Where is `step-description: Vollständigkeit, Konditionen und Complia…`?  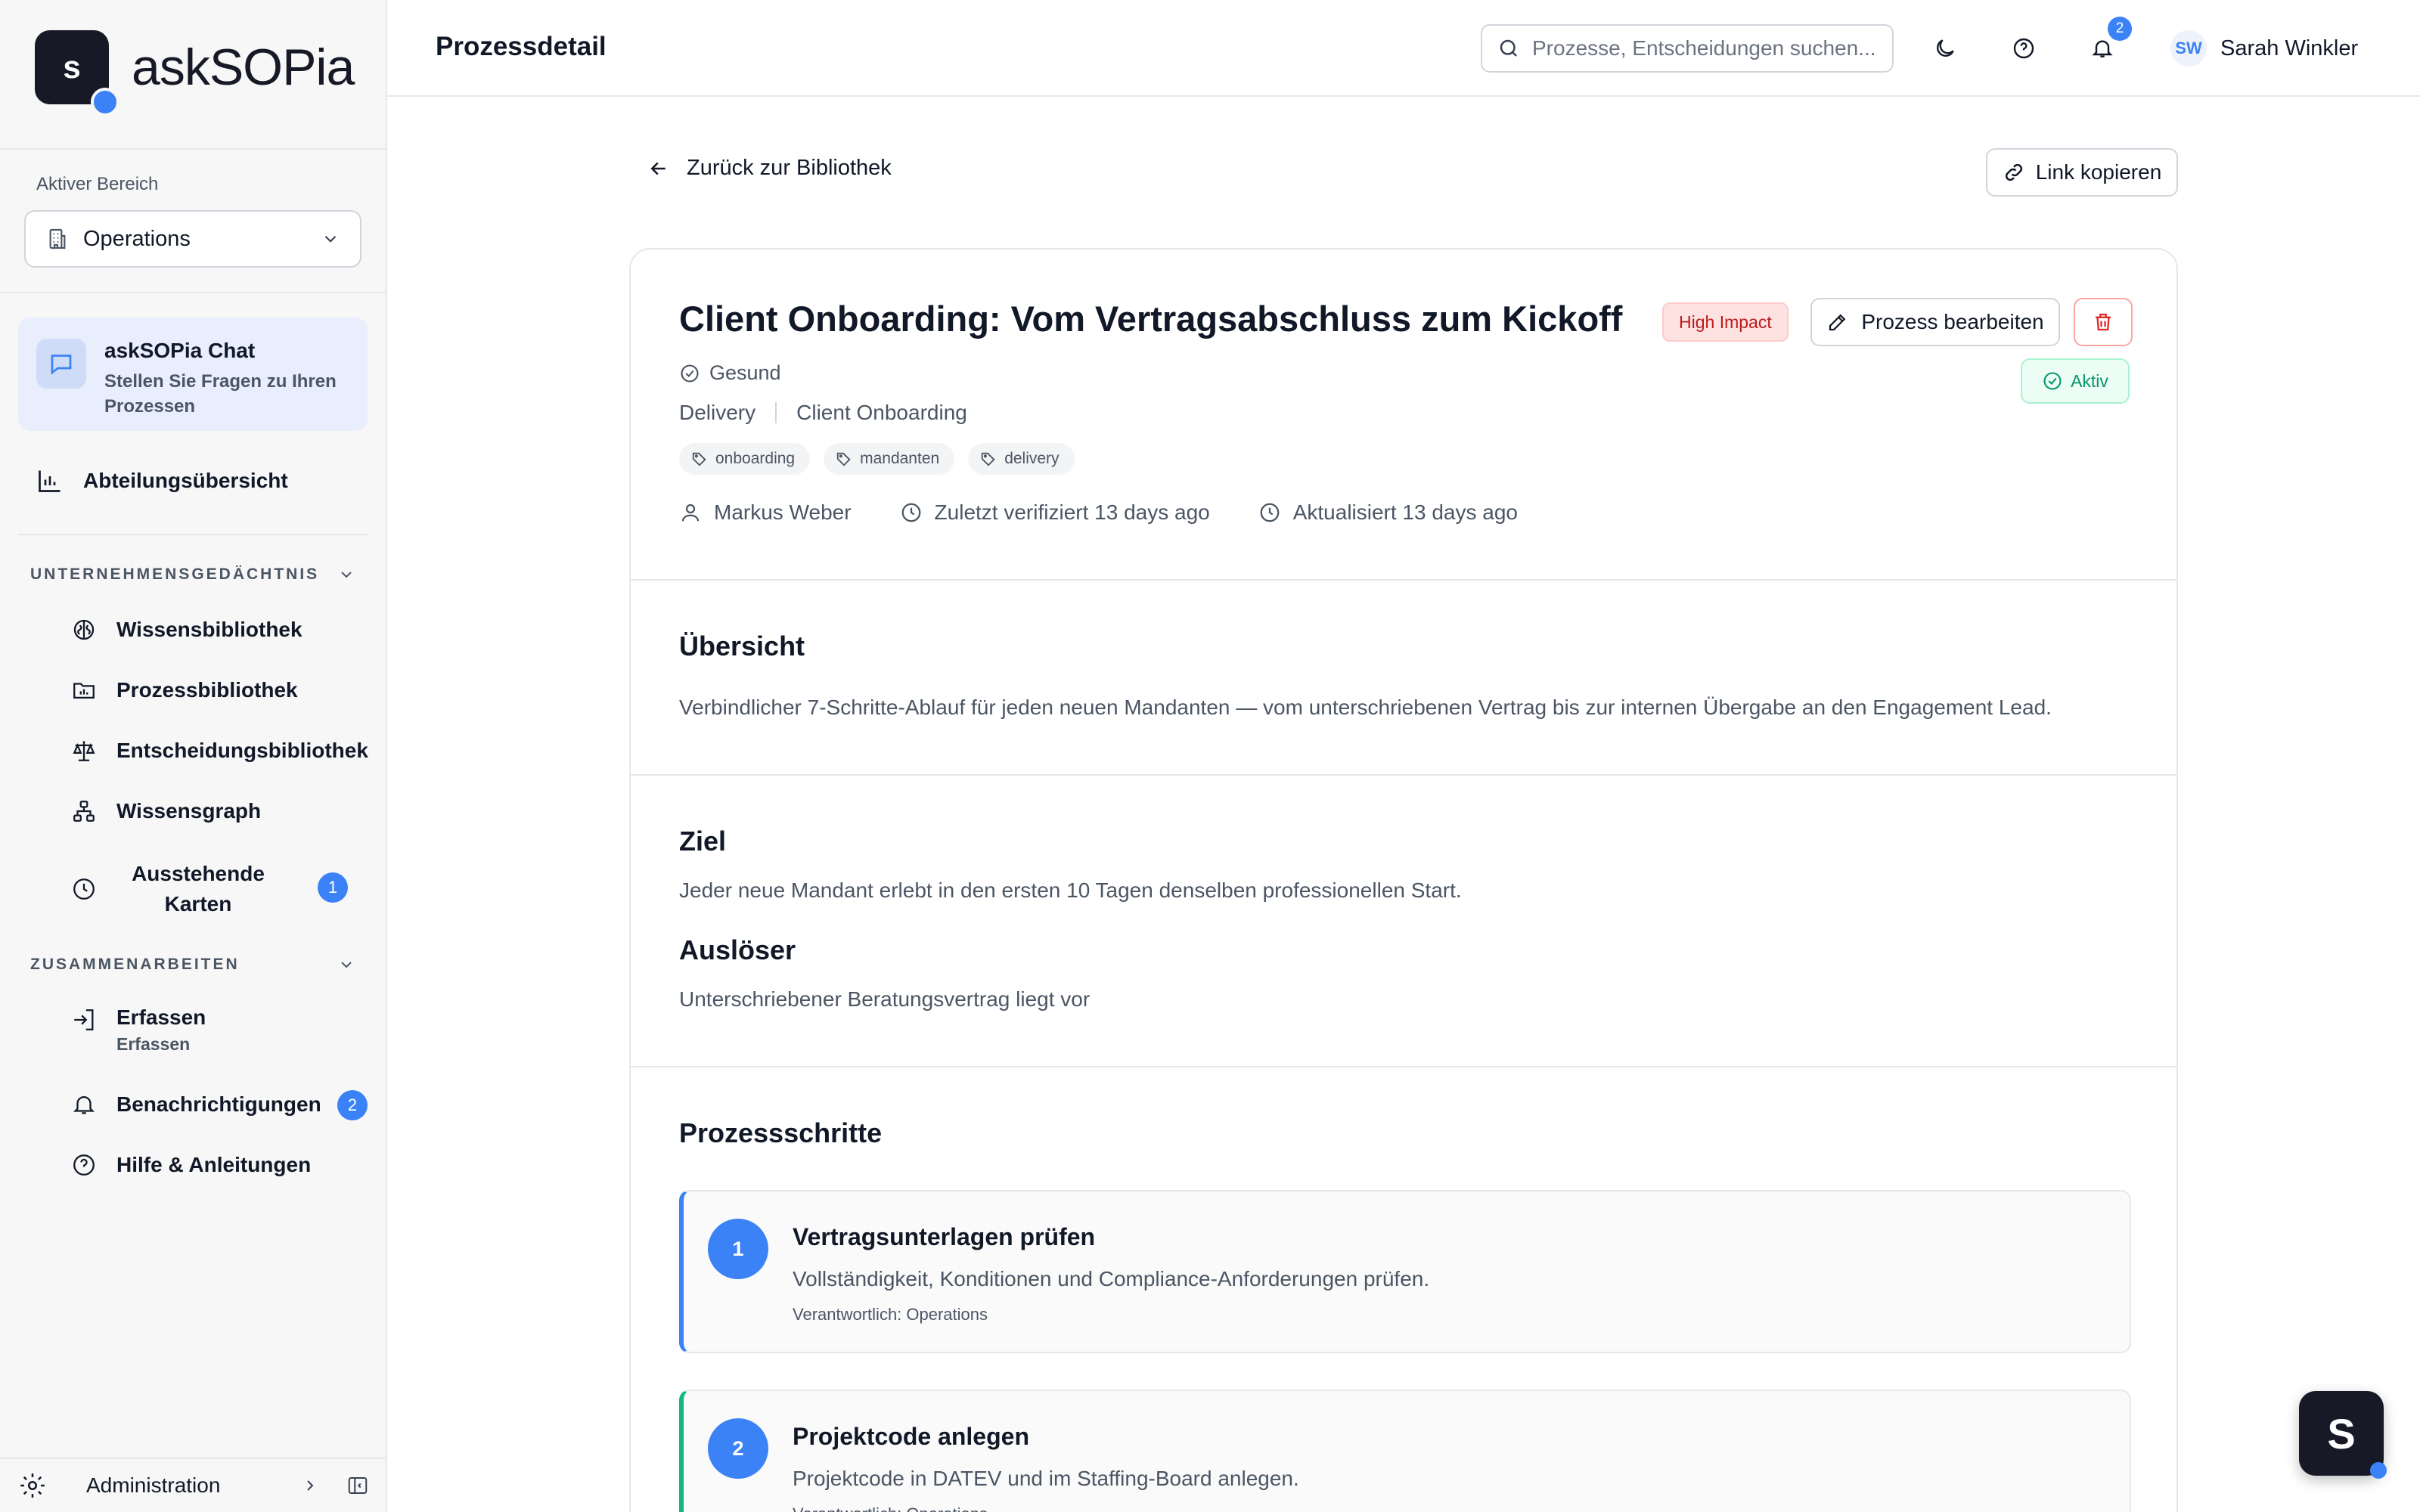
step-description: Vollständigkeit, Konditionen und Complia… is located at coordinates (1111, 1278).